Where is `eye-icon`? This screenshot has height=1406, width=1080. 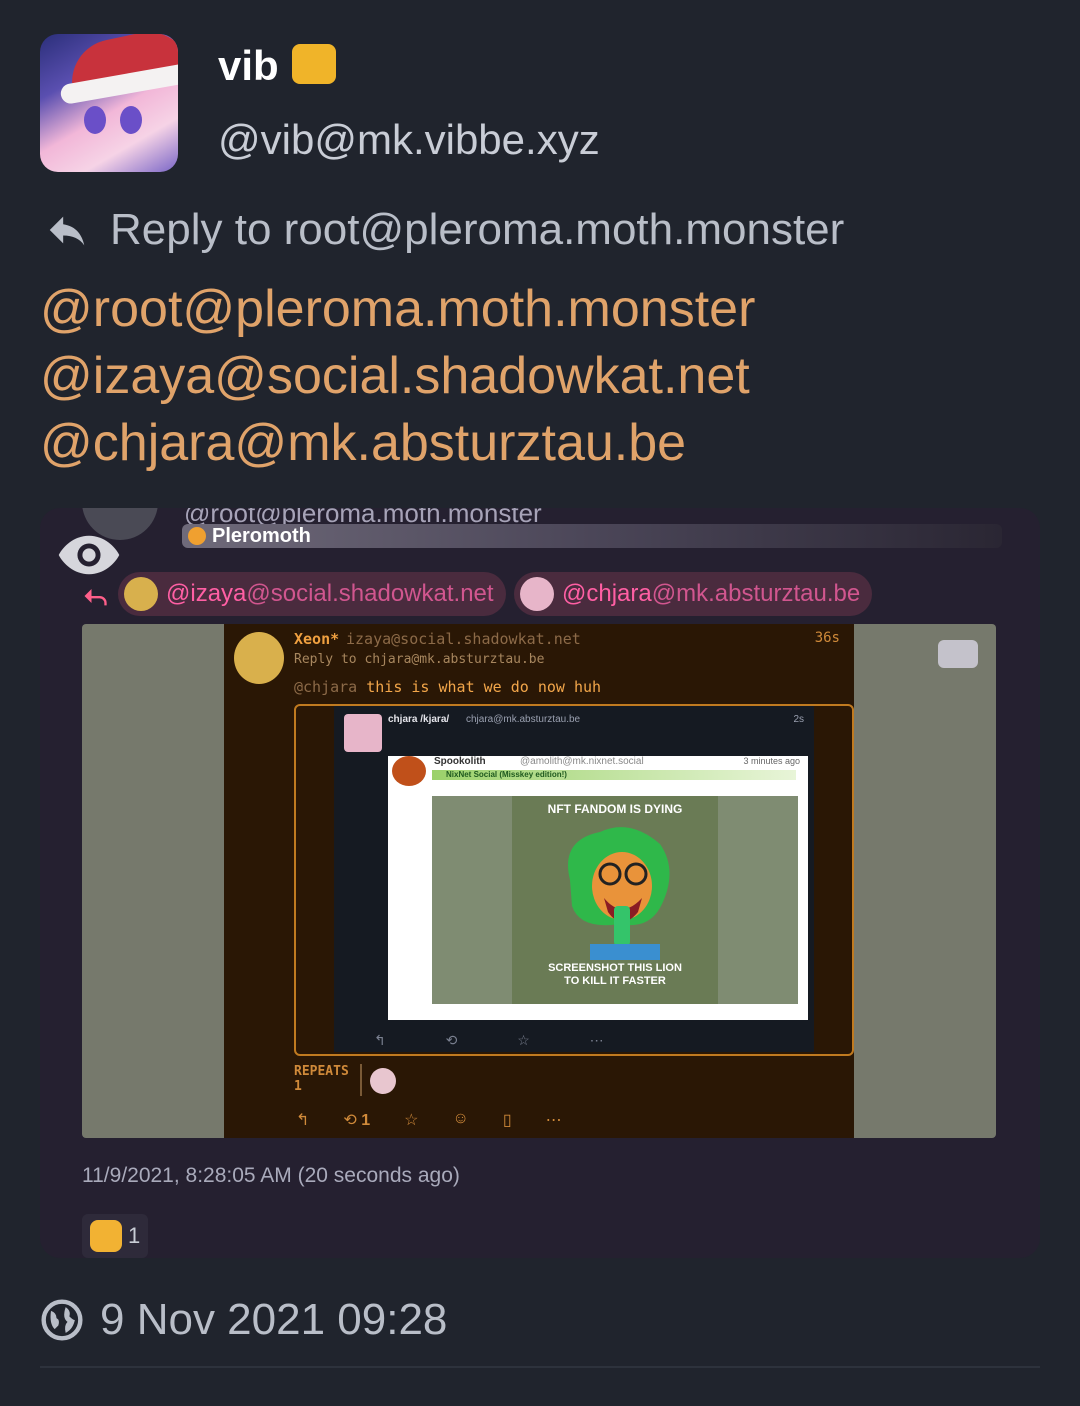
eye-icon is located at coordinates (89, 555).